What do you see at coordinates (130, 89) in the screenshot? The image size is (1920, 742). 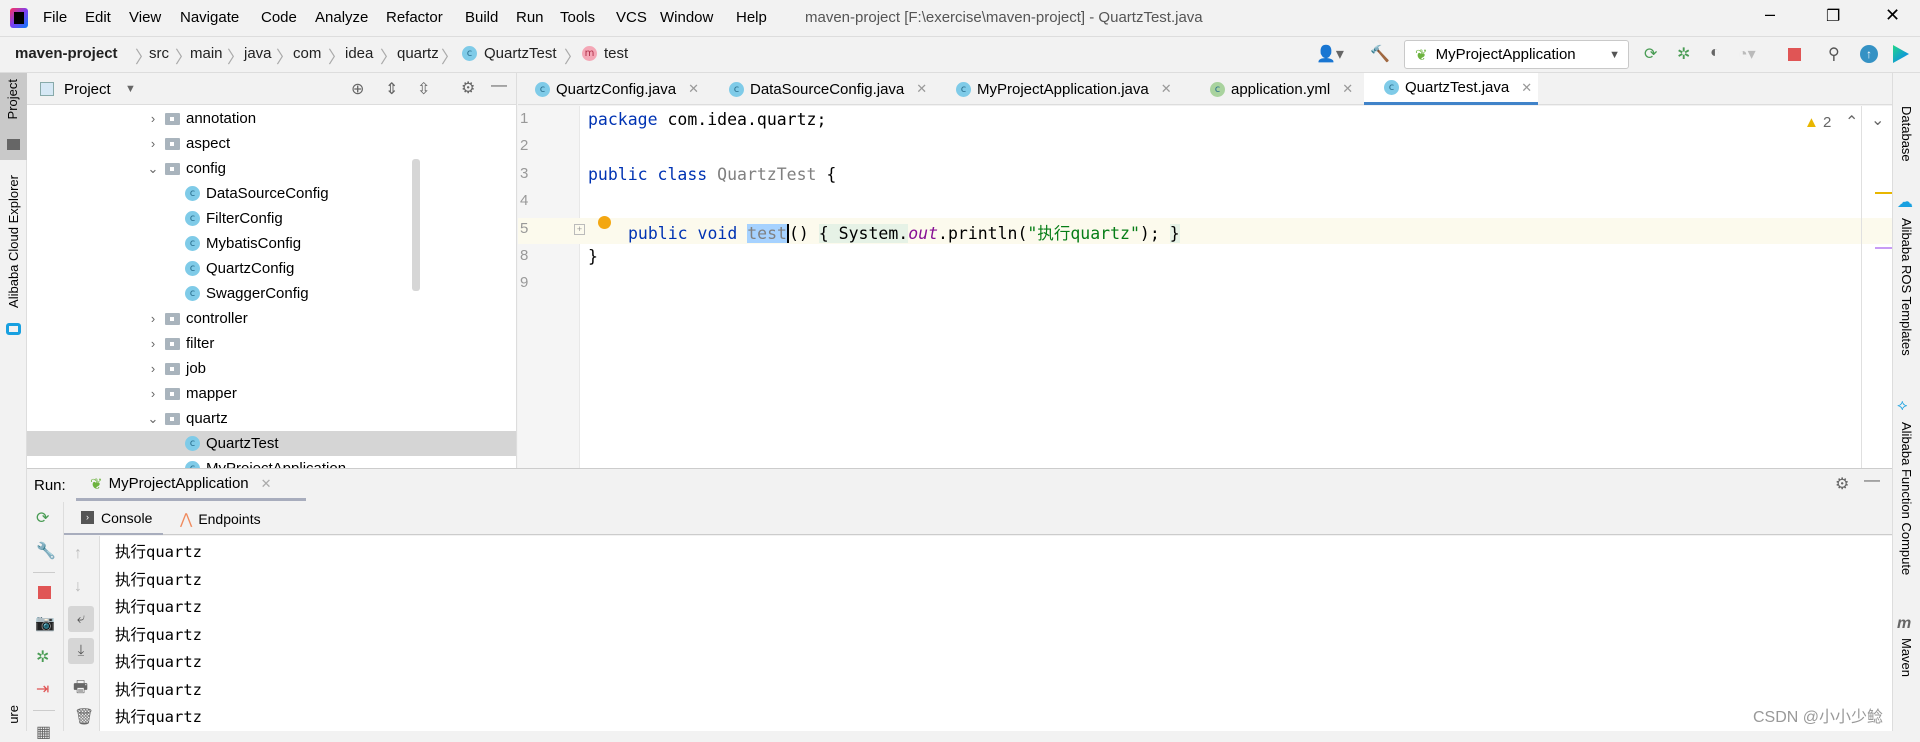 I see `chevron-down-icon: ▼` at bounding box center [130, 89].